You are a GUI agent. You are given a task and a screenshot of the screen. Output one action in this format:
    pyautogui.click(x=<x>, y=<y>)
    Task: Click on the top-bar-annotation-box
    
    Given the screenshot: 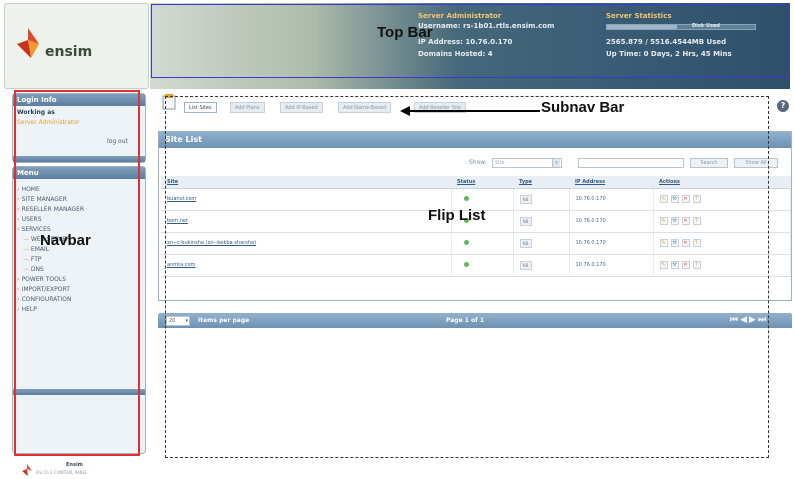 What is the action you would take?
    pyautogui.click(x=470, y=41)
    